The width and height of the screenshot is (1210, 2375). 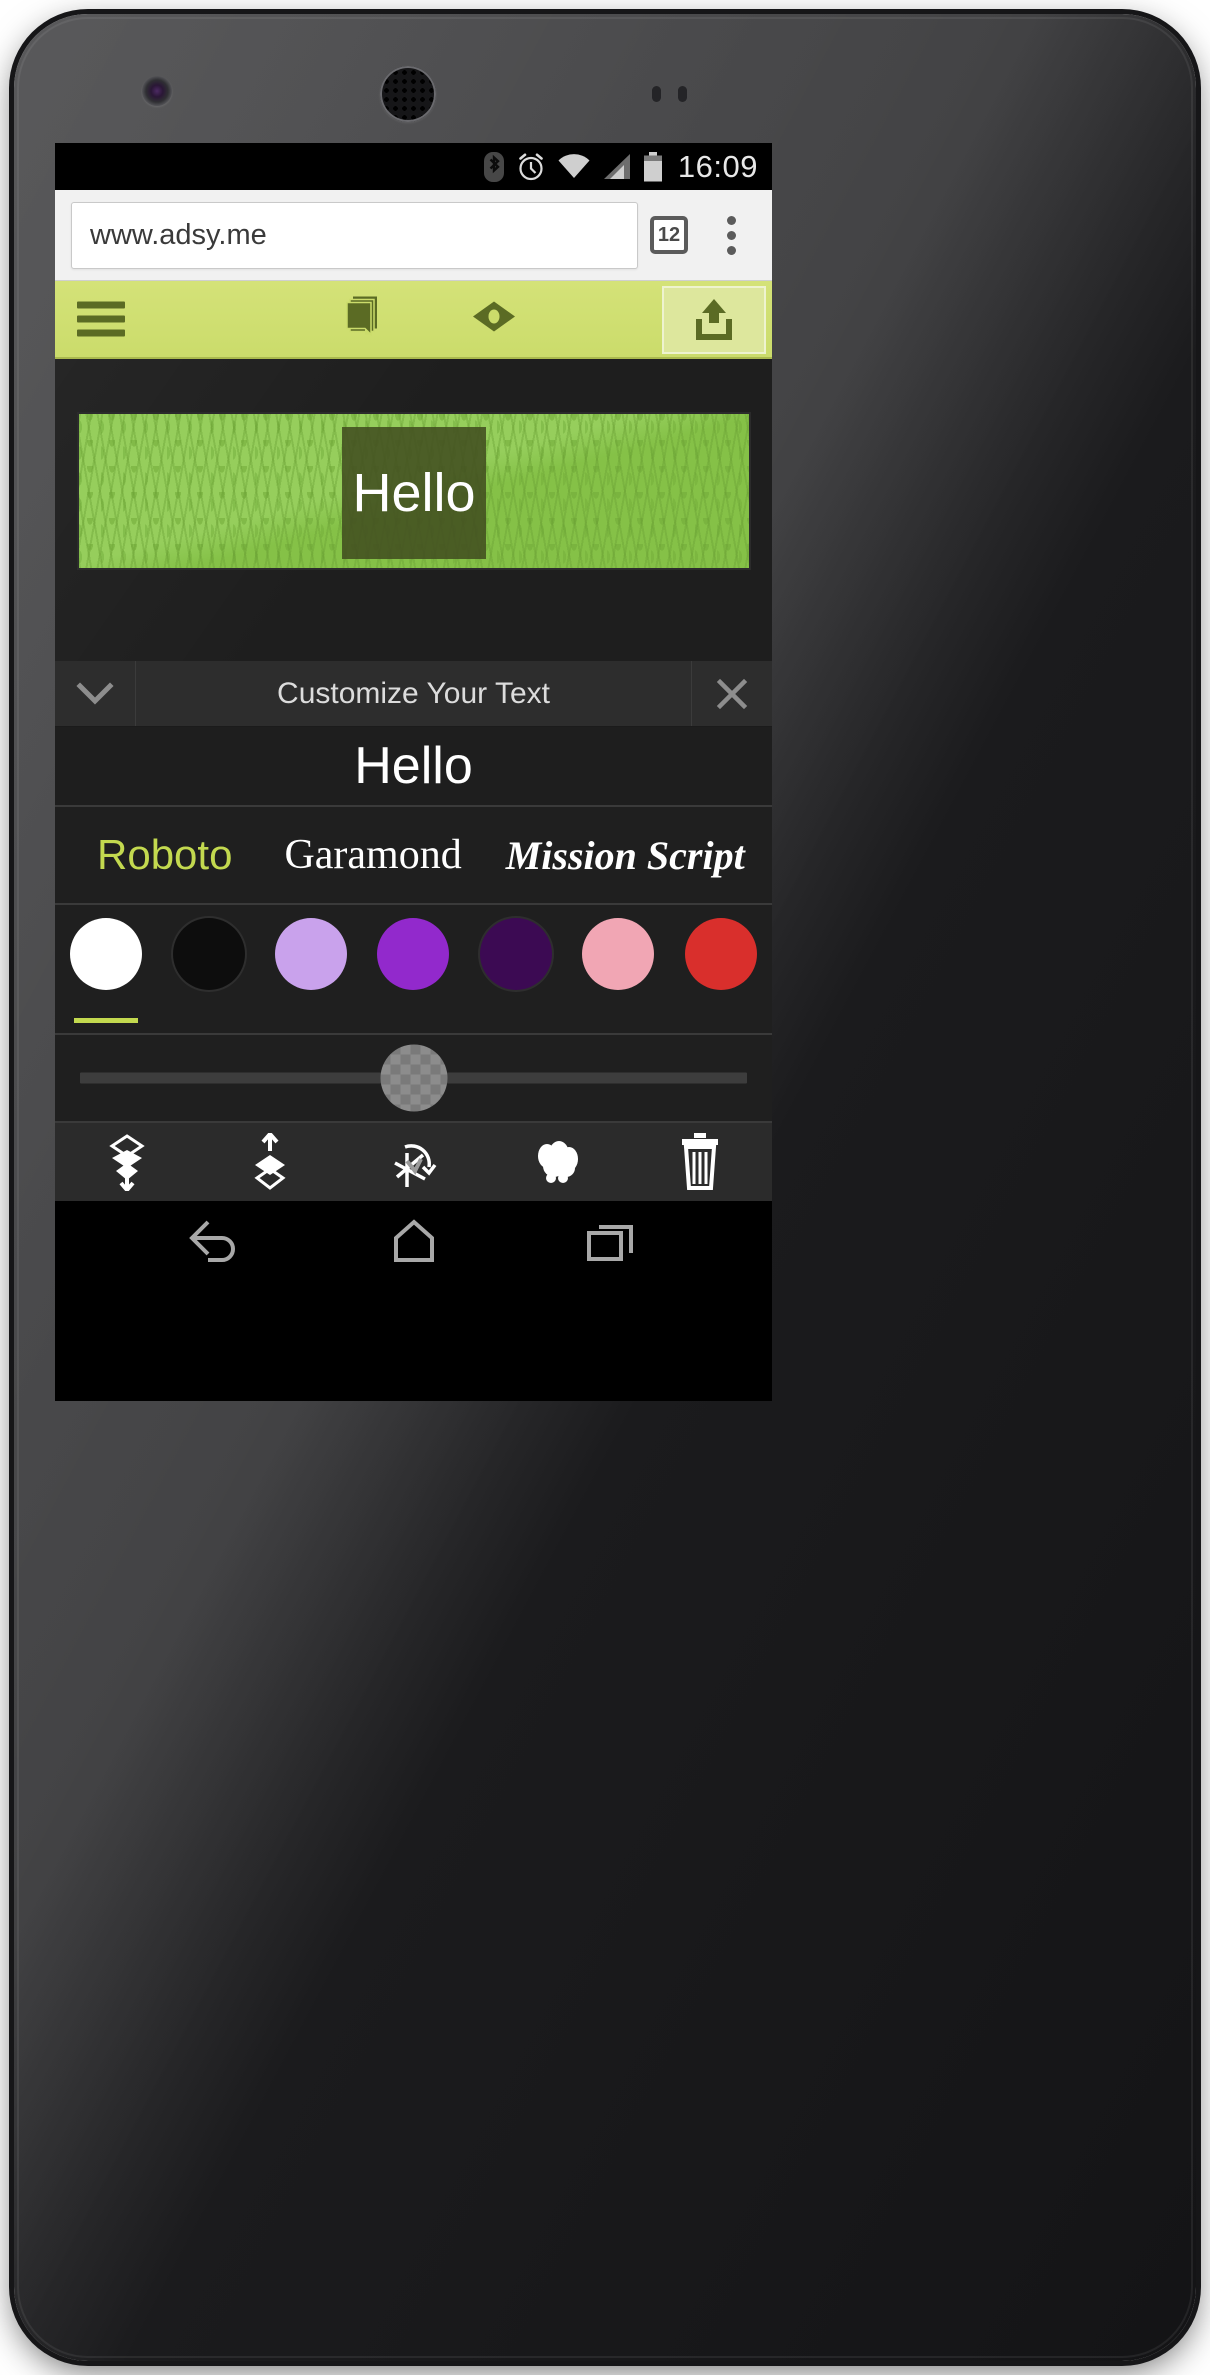 I want to click on panel-title-area: Customize Your Text, so click(x=413, y=693).